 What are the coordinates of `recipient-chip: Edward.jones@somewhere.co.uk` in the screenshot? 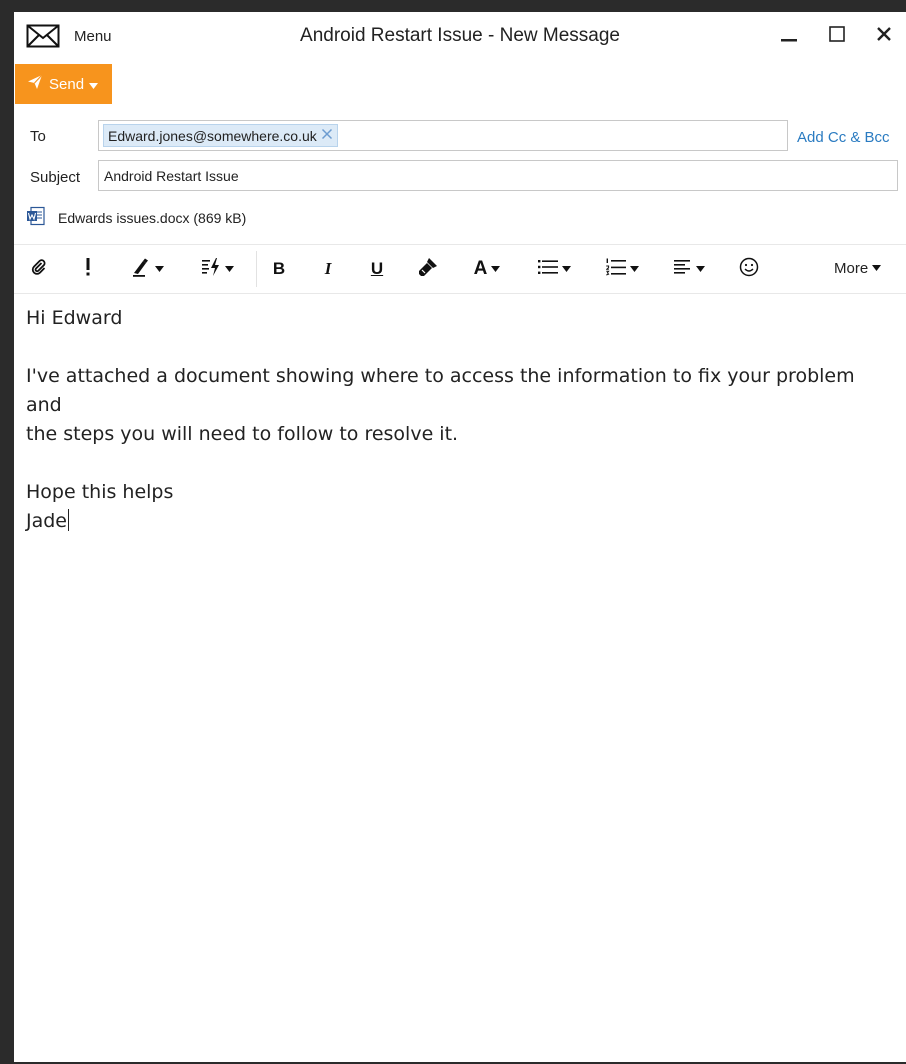 It's located at (220, 135).